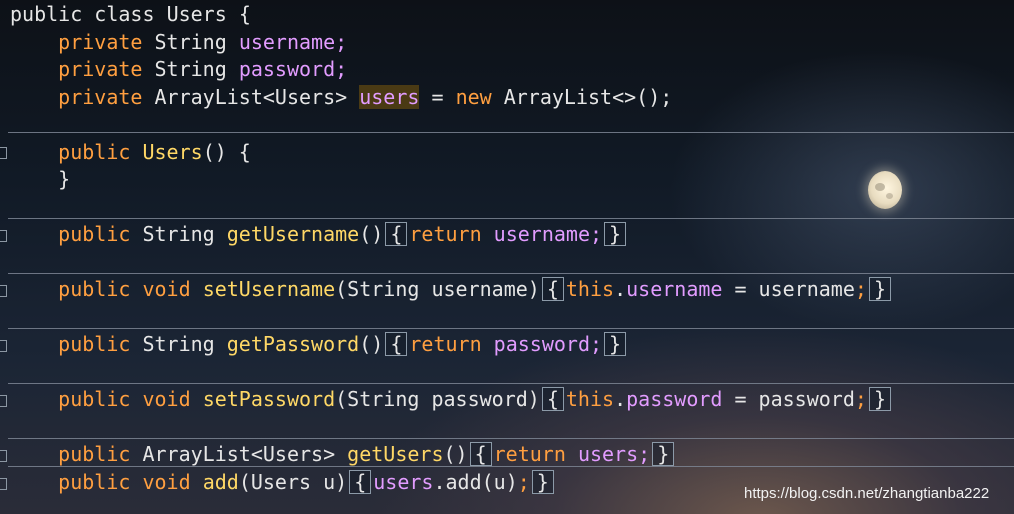  What do you see at coordinates (64, 179) in the screenshot?
I see `close-brace: }` at bounding box center [64, 179].